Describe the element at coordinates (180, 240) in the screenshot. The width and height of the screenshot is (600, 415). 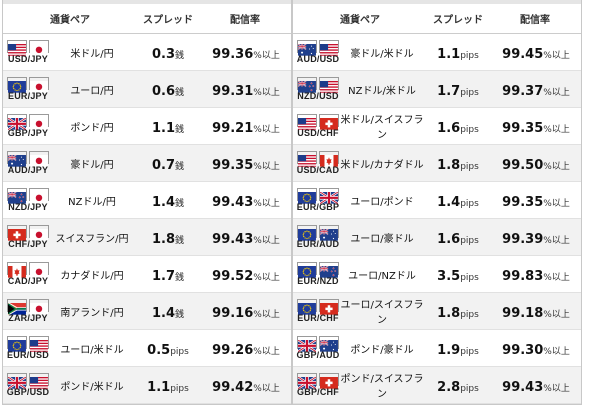
I see `spread-unit: 銭` at that location.